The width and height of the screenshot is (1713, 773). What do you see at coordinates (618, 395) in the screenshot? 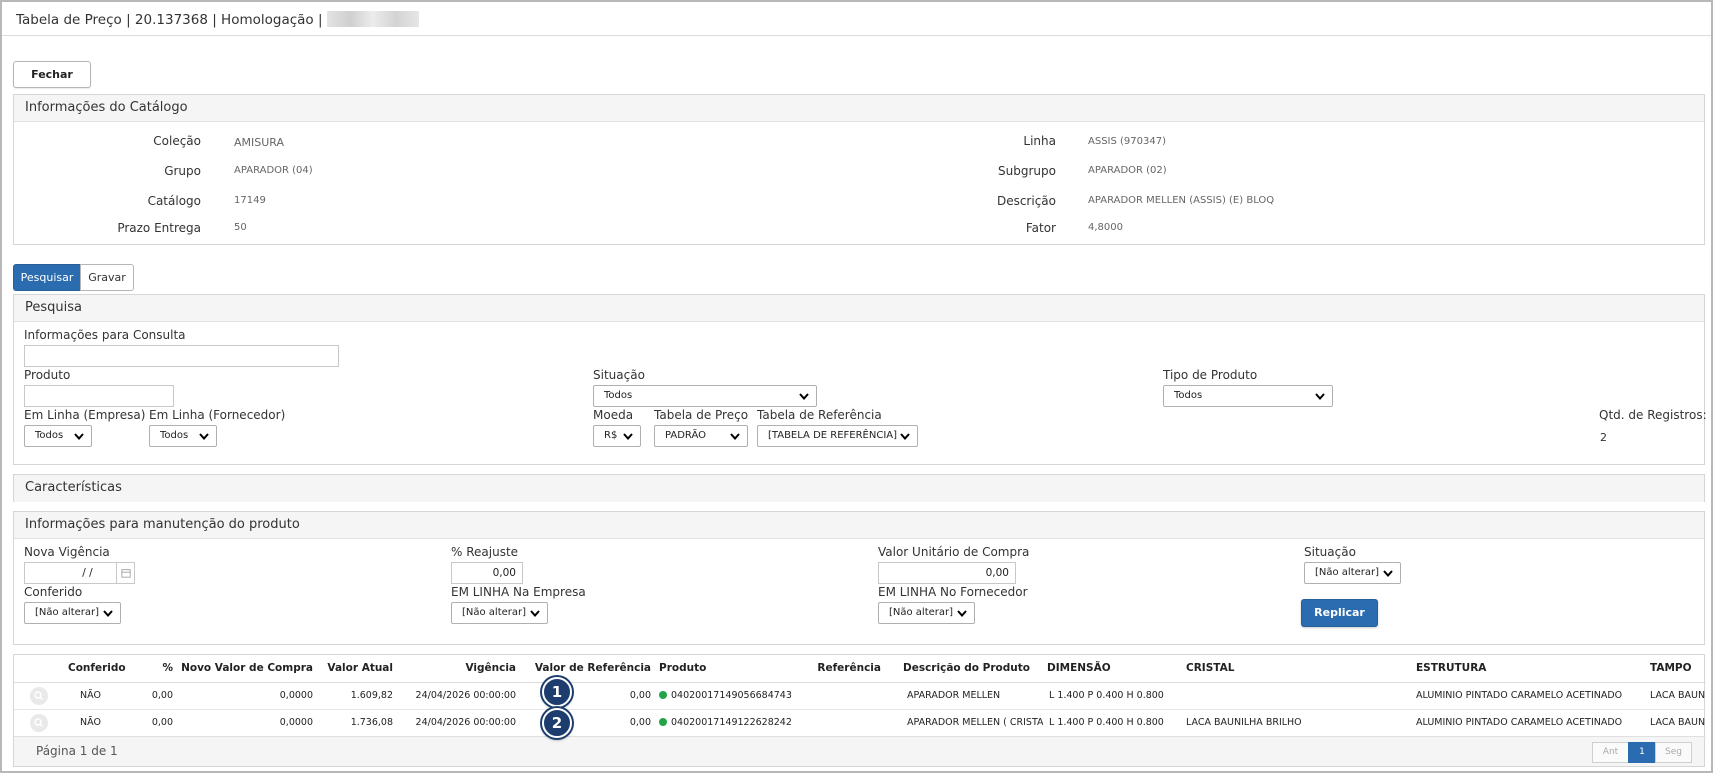
I see `situacao-select-value: Todos` at bounding box center [618, 395].